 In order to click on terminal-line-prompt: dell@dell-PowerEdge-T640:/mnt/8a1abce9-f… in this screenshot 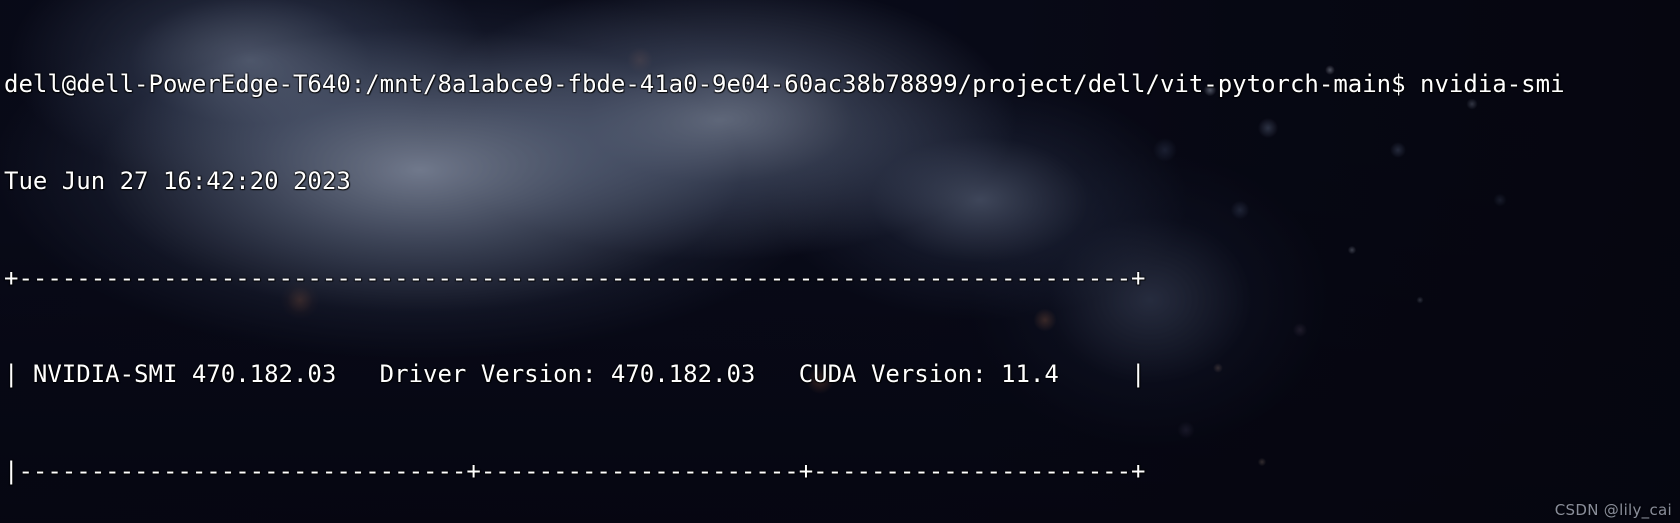, I will do `click(784, 84)`.